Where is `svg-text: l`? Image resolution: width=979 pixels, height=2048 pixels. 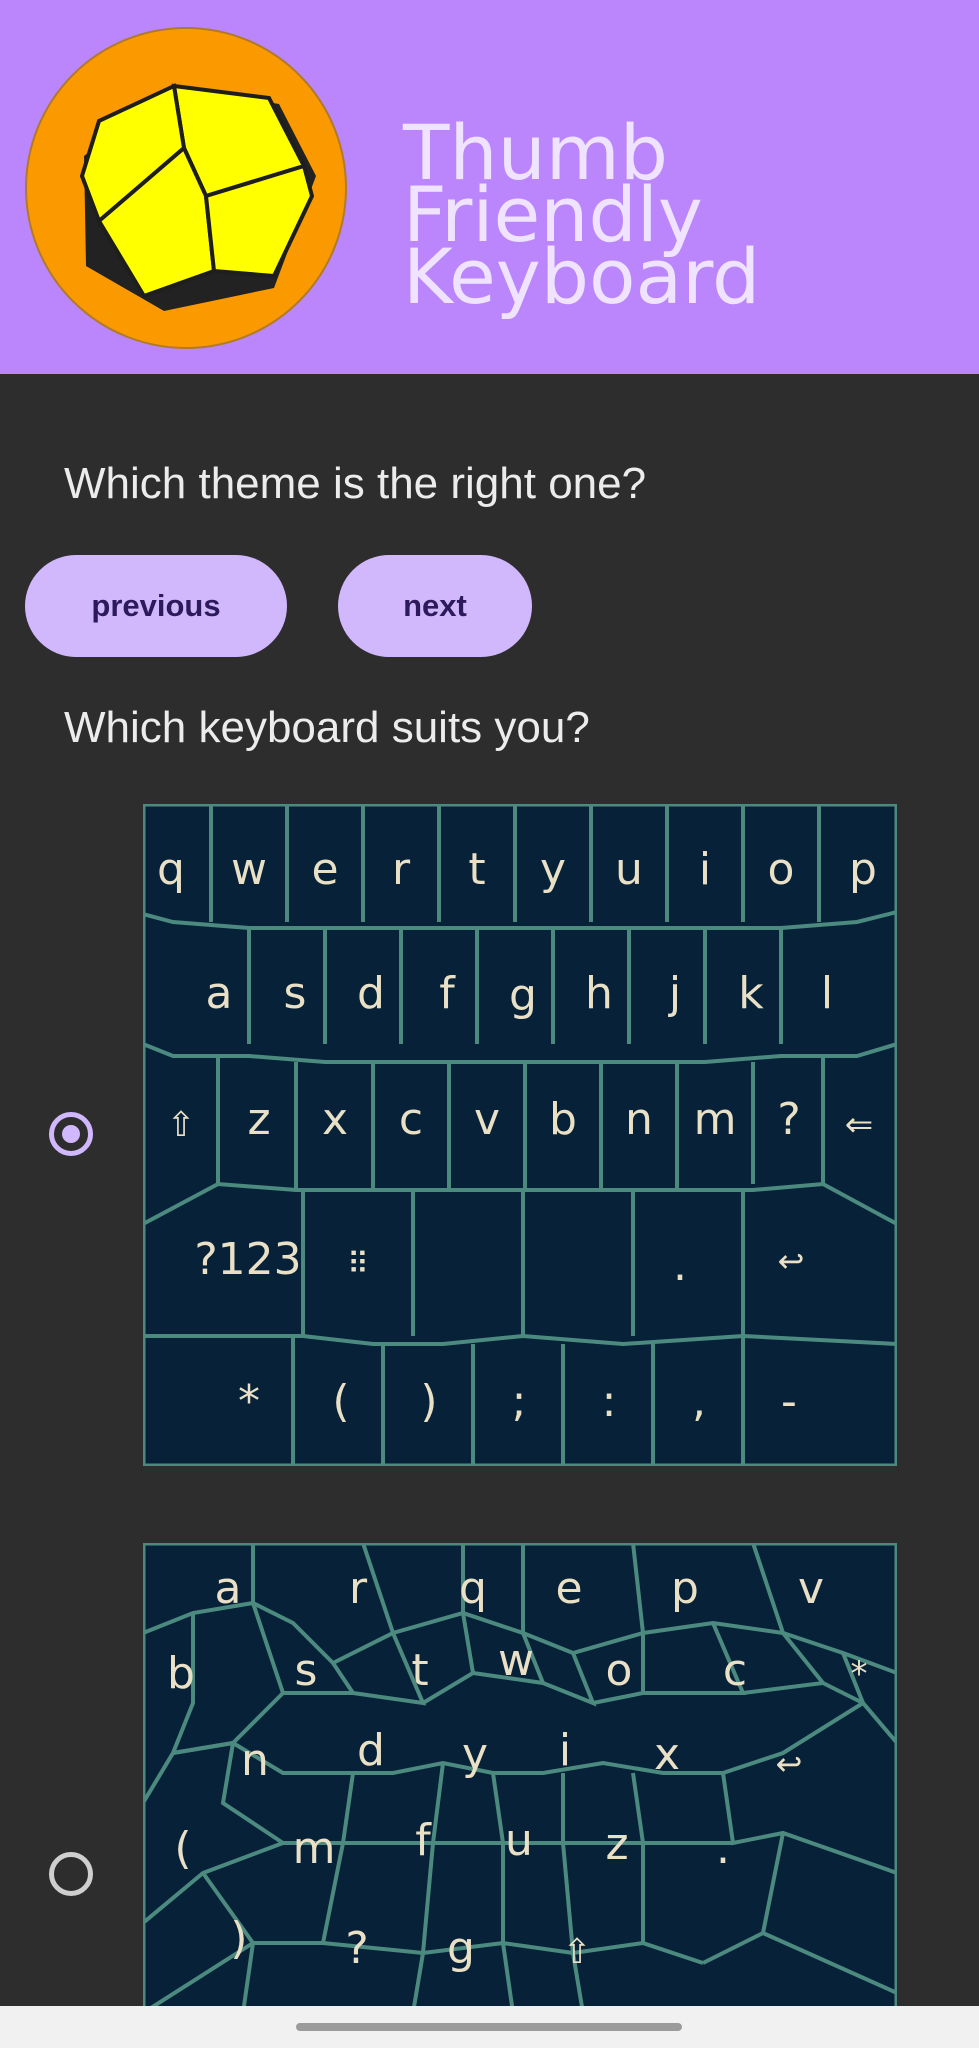 svg-text: l is located at coordinates (827, 993).